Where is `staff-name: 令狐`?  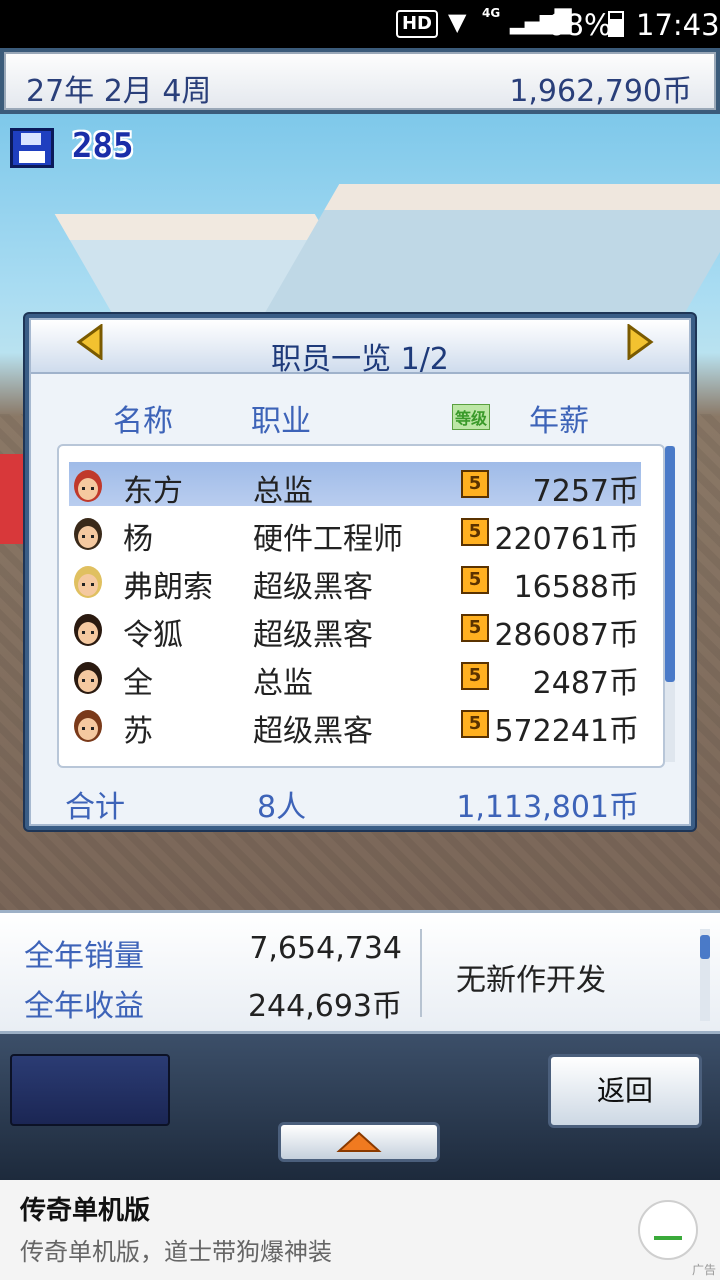
staff-name: 令狐 is located at coordinates (153, 635).